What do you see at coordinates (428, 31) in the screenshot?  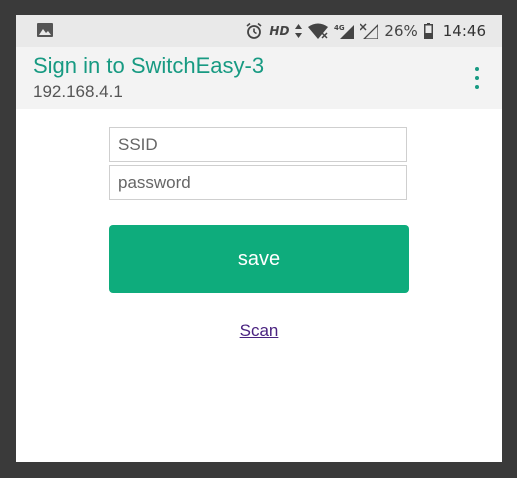 I see `battery-icon` at bounding box center [428, 31].